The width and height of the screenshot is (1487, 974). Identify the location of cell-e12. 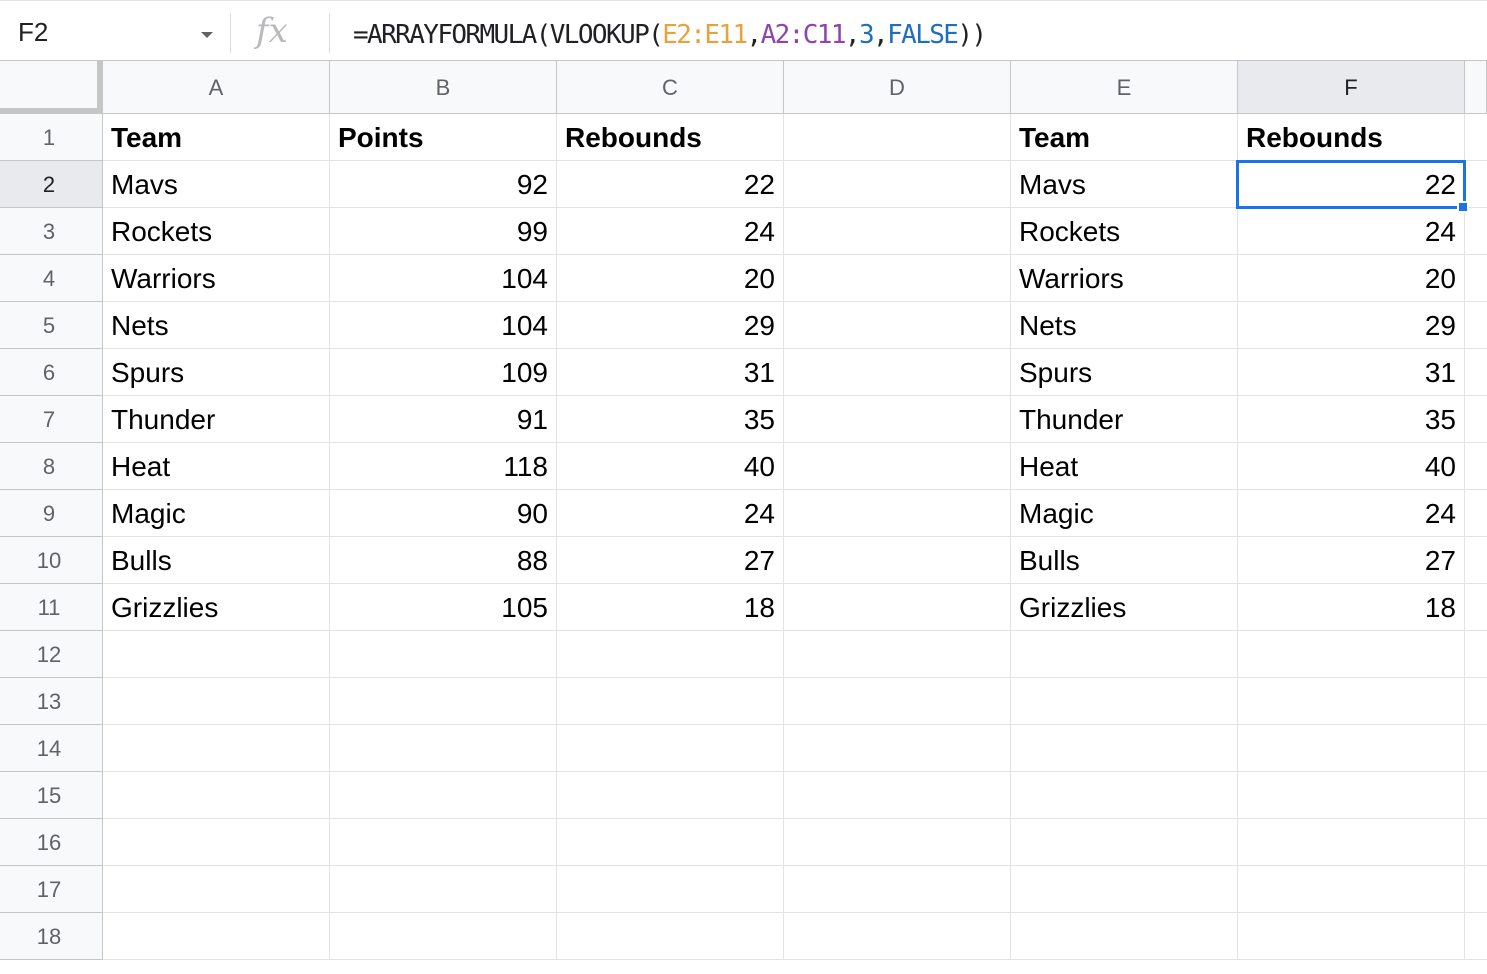
(1124, 654).